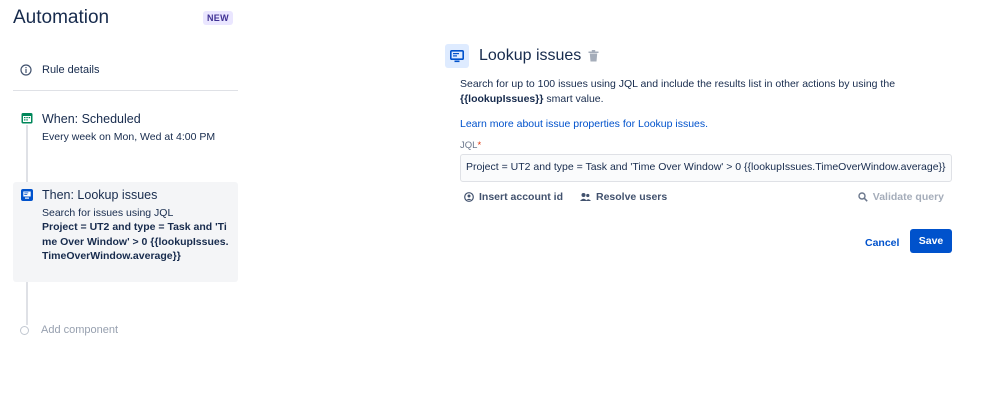  What do you see at coordinates (479, 145) in the screenshot?
I see `required-marker: *` at bounding box center [479, 145].